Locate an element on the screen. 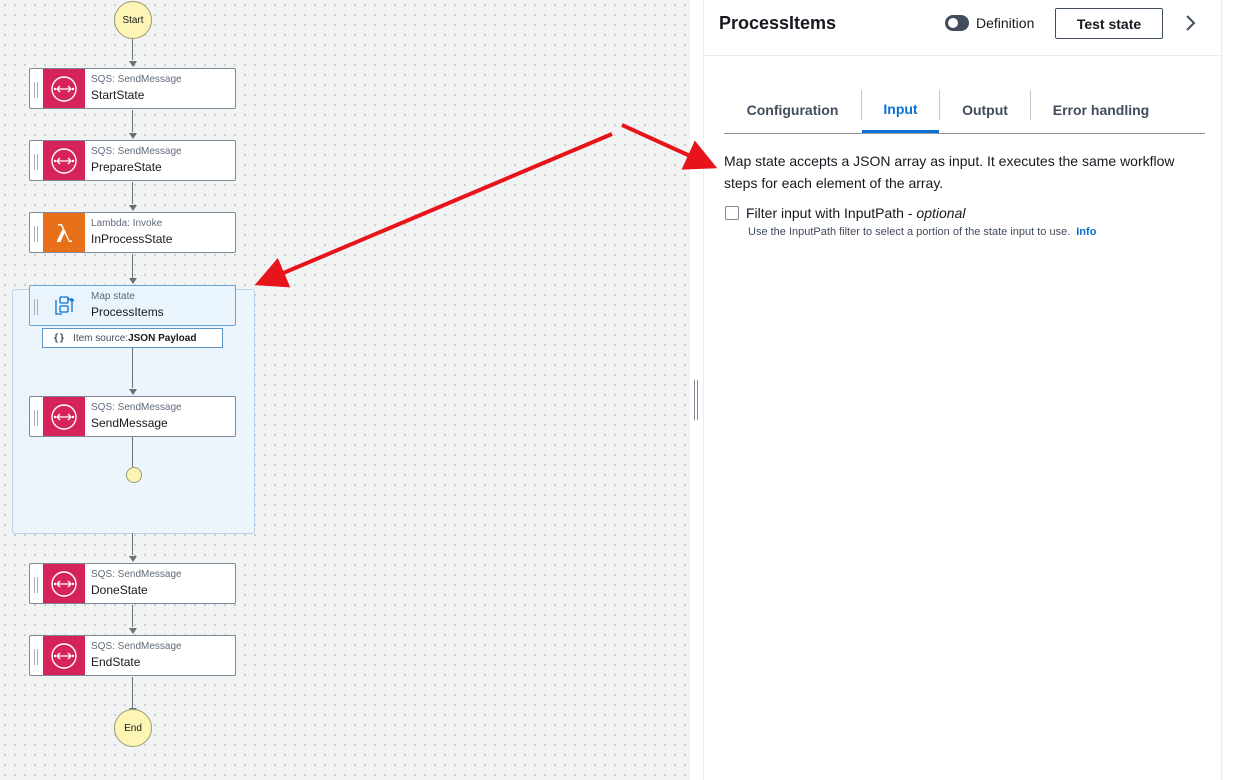 This screenshot has height=780, width=1243. info-link: Info is located at coordinates (1086, 232).